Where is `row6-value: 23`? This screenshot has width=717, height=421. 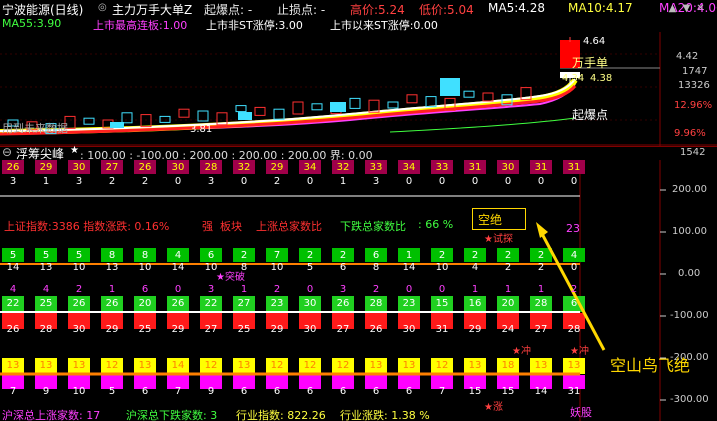 row6-value: 23 is located at coordinates (277, 303).